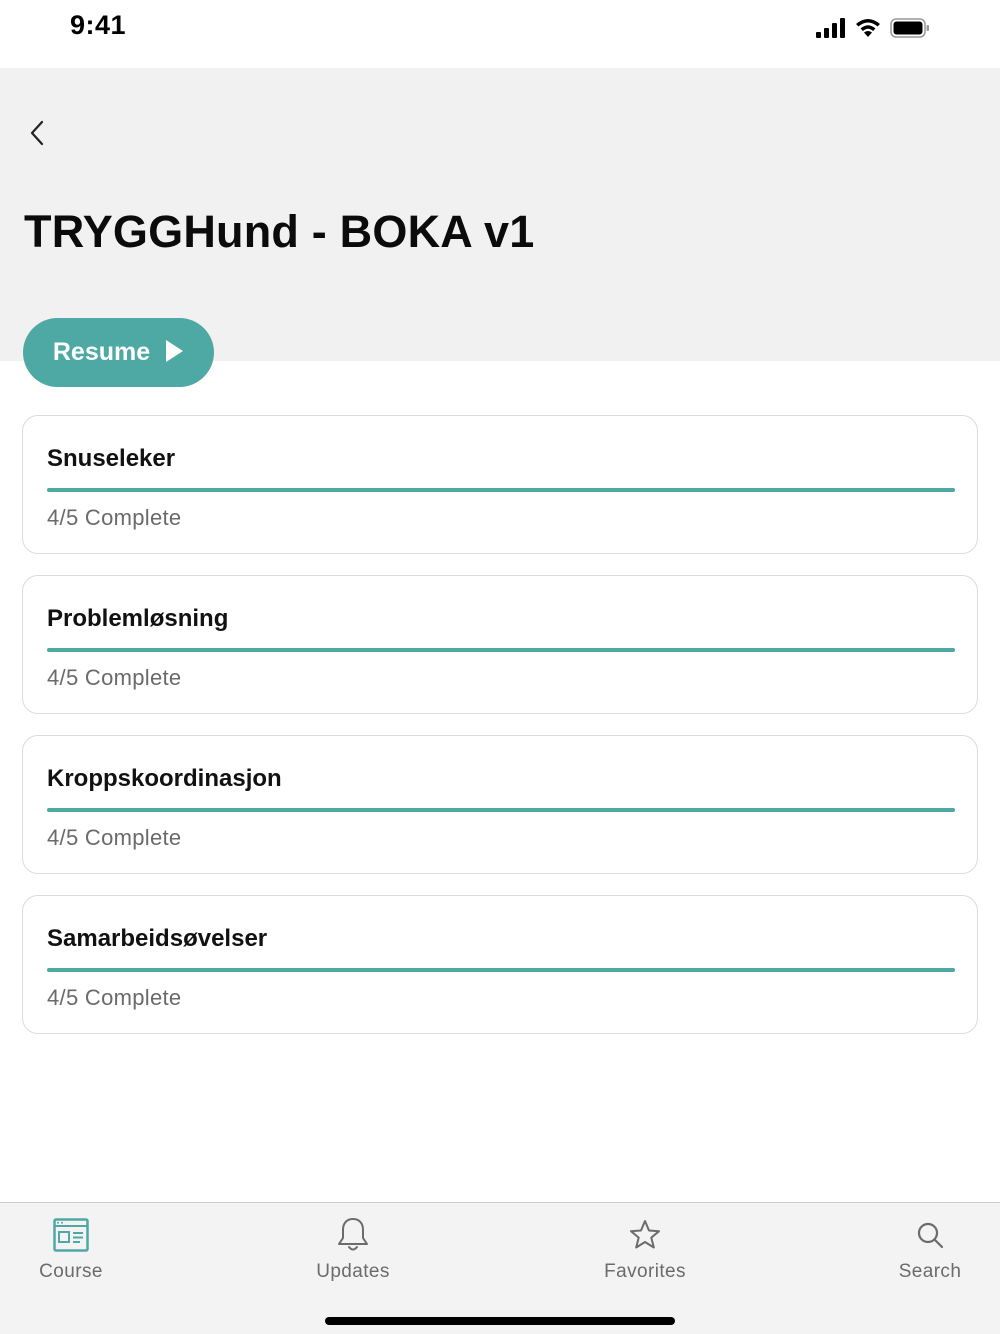  What do you see at coordinates (164, 778) in the screenshot?
I see `module-title: Kroppskoordinasjon` at bounding box center [164, 778].